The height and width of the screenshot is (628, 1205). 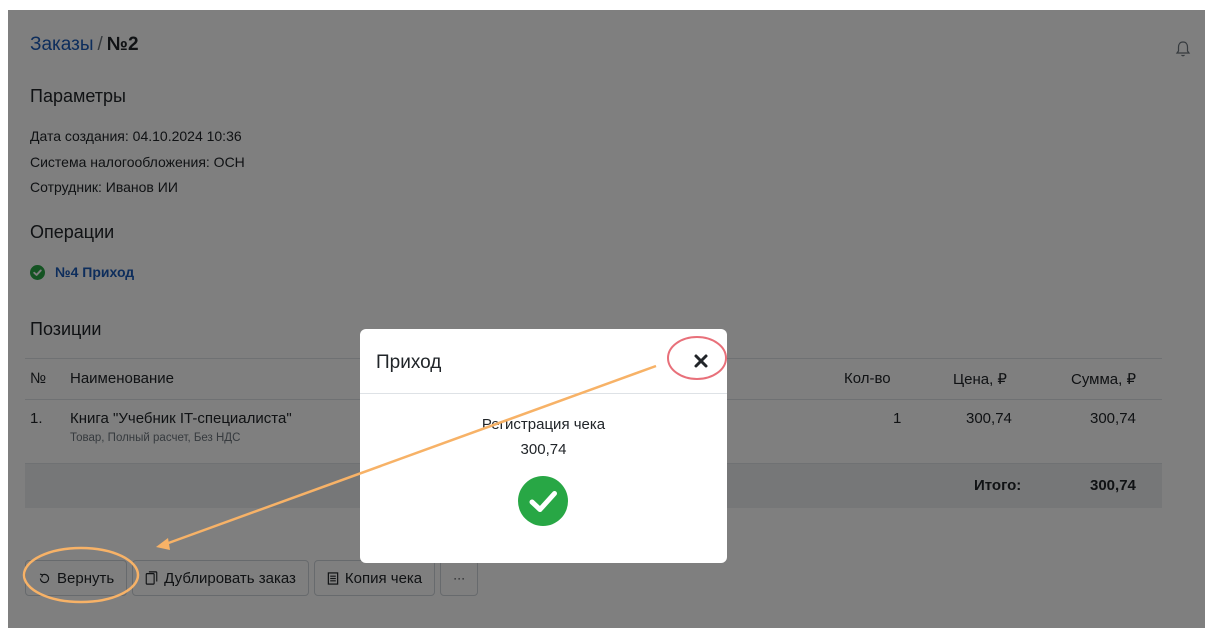 I want to click on check-circle-icon, so click(x=543, y=501).